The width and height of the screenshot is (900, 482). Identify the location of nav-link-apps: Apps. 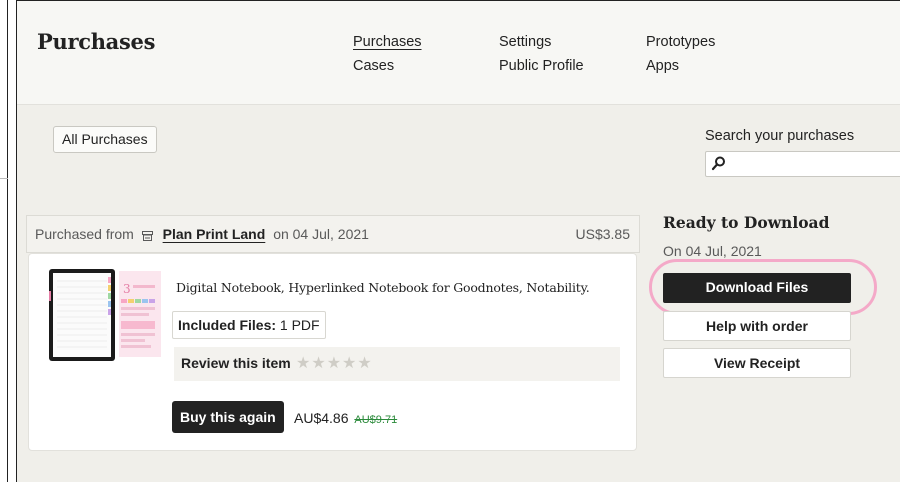
(662, 66).